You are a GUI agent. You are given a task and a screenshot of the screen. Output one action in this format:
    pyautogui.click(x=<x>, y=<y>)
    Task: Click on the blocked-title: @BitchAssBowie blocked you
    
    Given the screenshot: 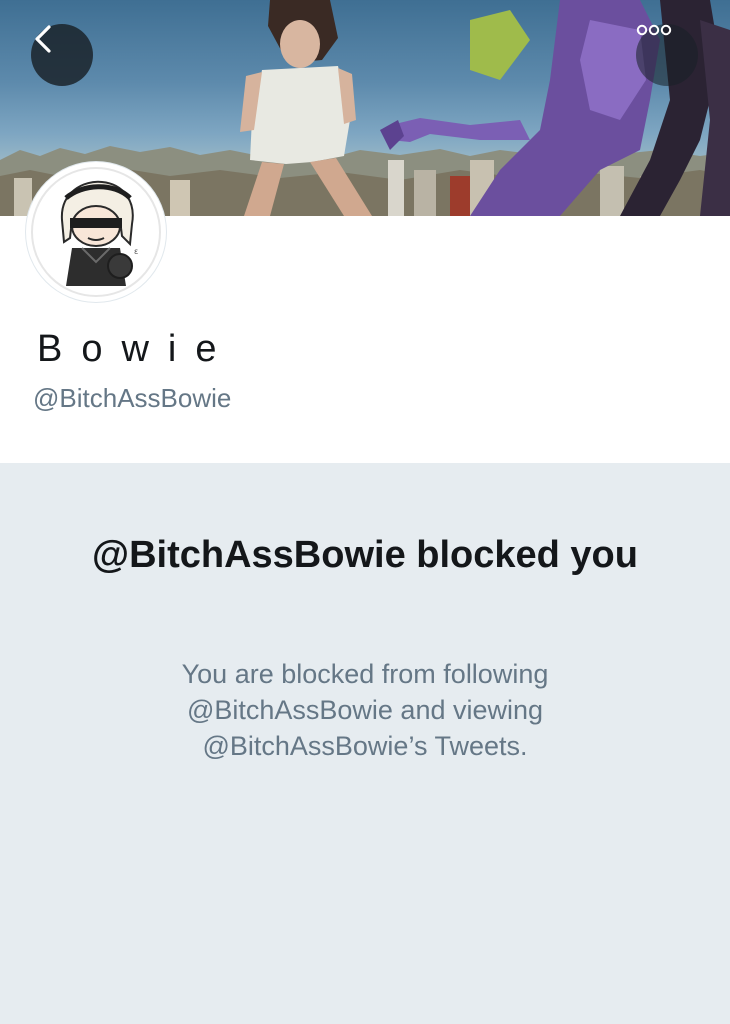 What is the action you would take?
    pyautogui.click(x=365, y=555)
    